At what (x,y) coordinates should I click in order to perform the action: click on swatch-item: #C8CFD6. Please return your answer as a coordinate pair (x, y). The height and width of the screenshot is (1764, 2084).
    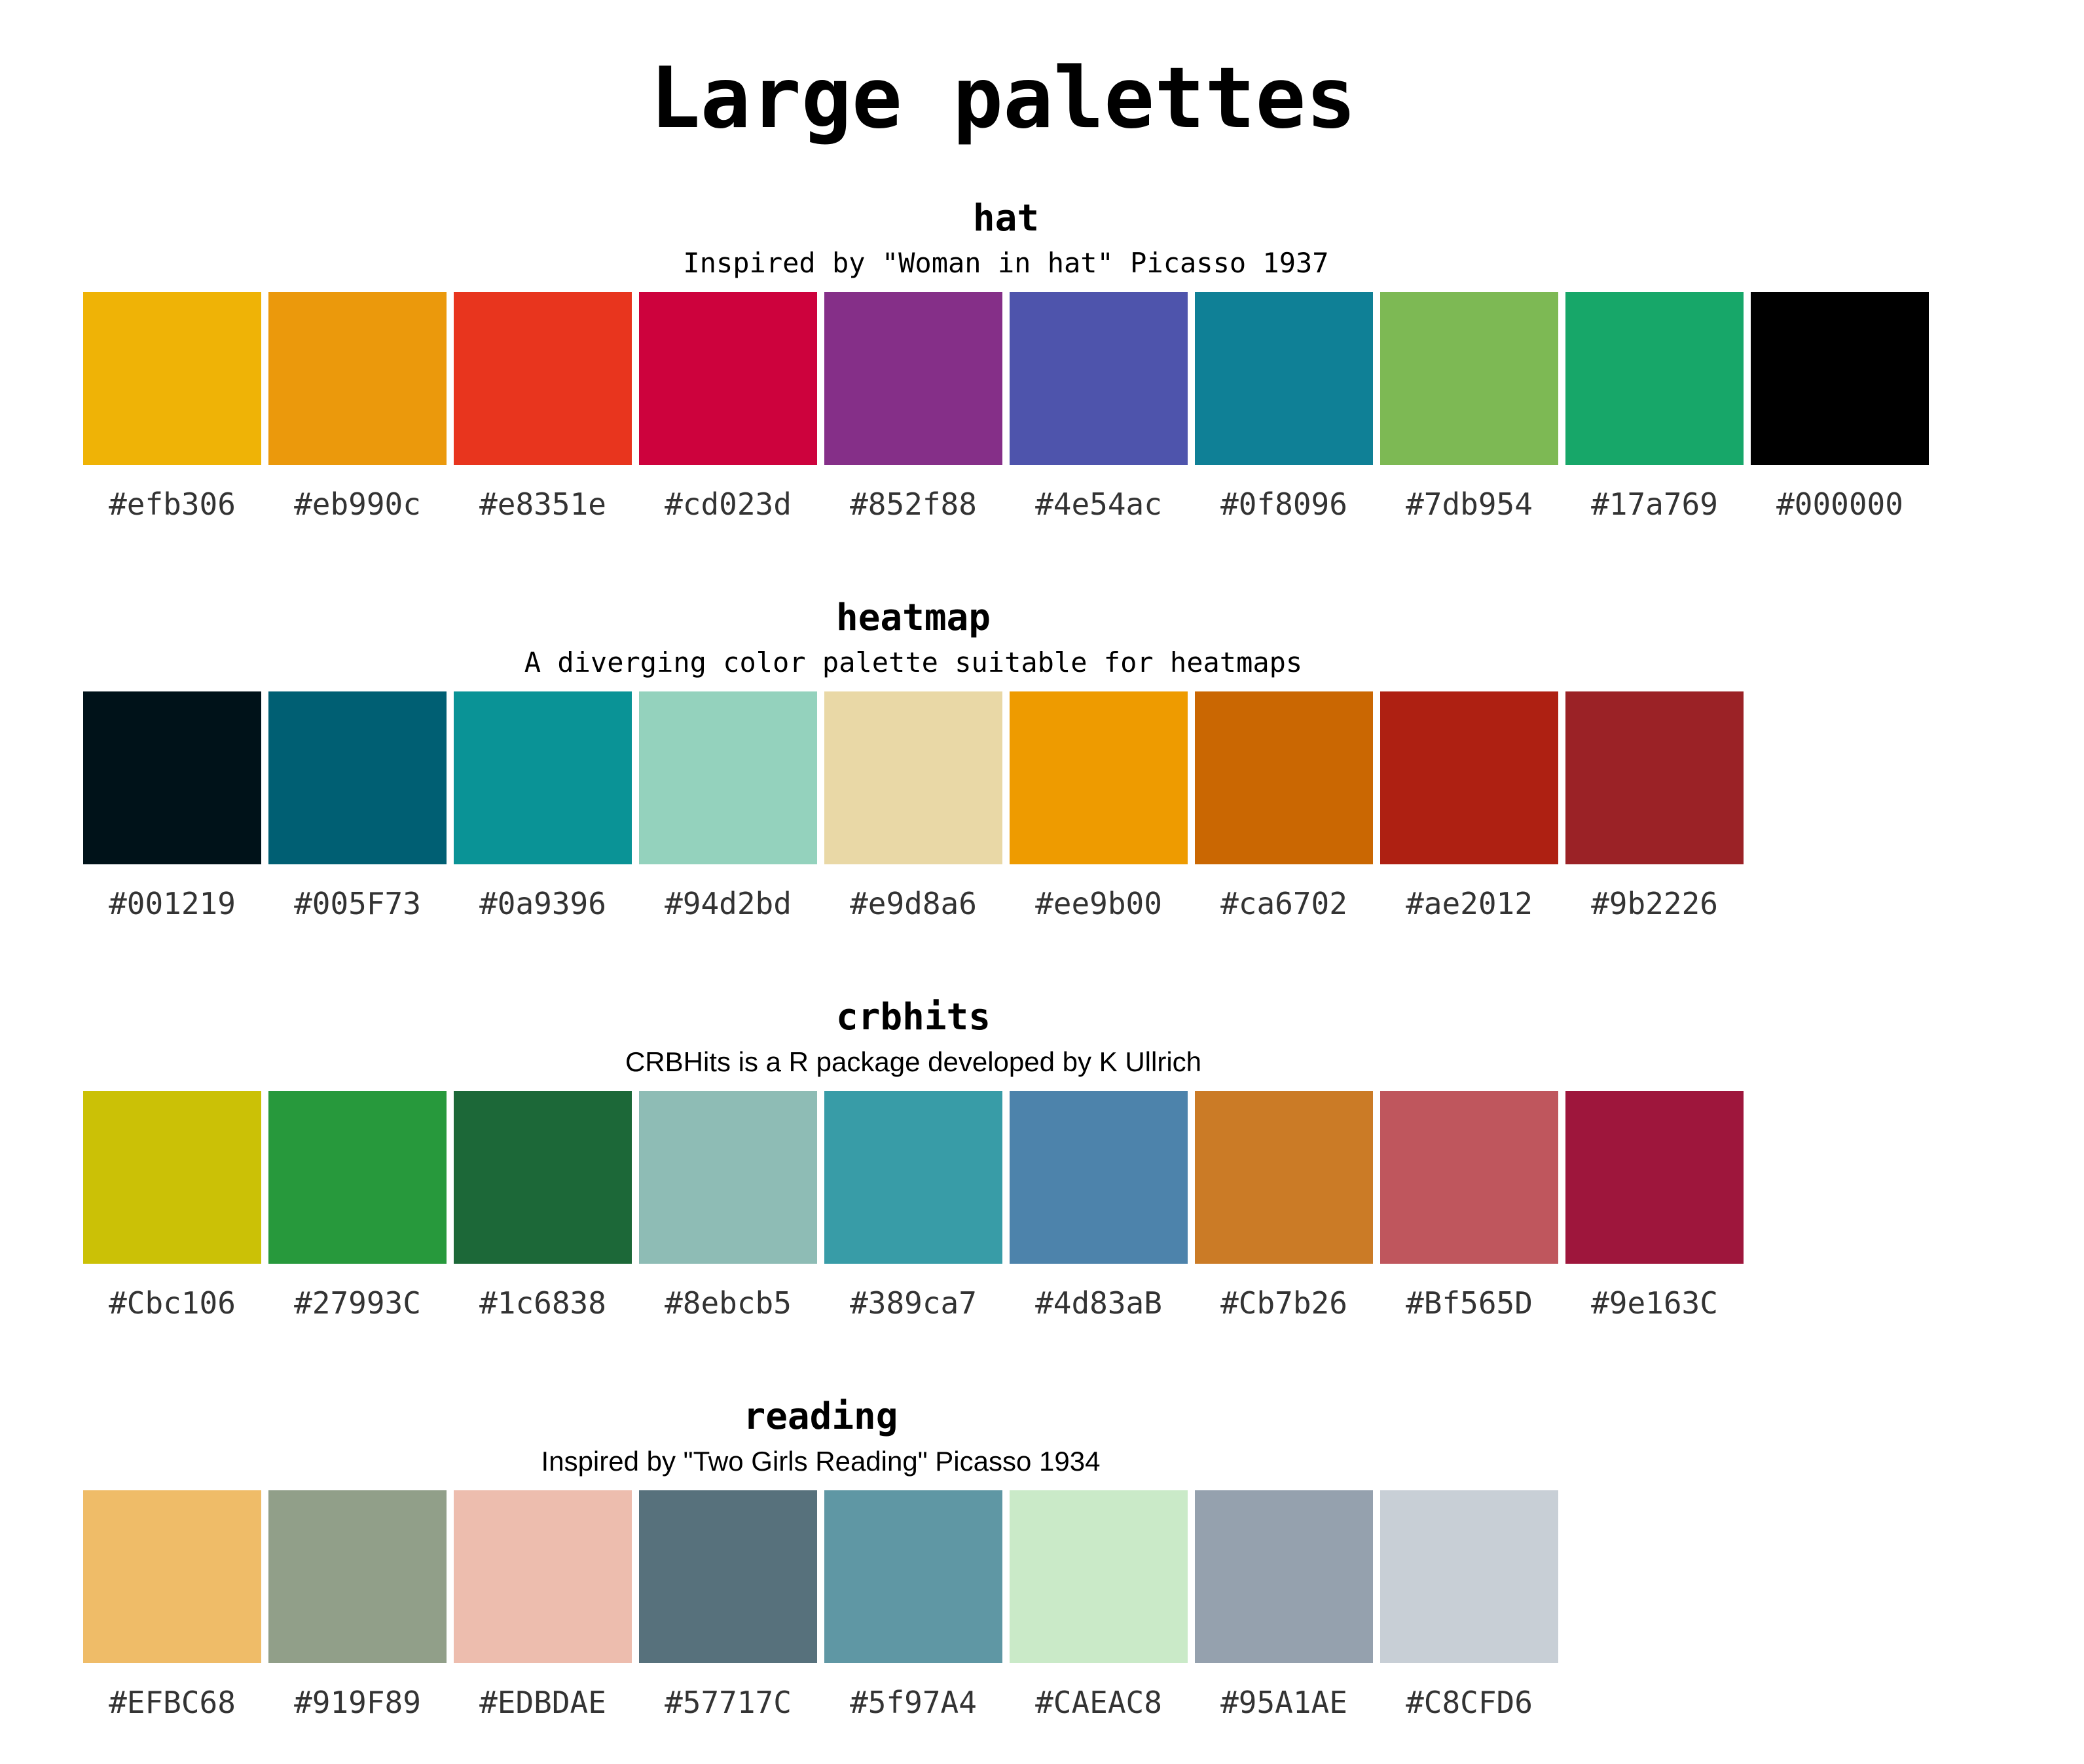
    Looking at the image, I should click on (1469, 1606).